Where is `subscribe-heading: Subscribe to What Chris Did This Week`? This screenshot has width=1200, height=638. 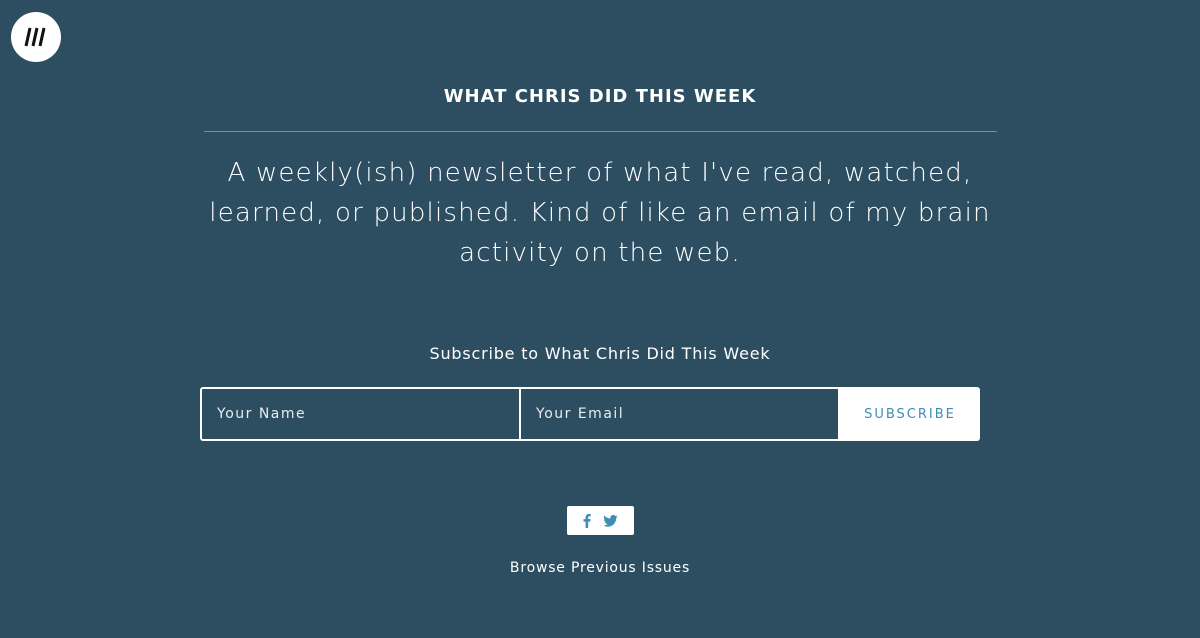 subscribe-heading: Subscribe to What Chris Did This Week is located at coordinates (600, 353).